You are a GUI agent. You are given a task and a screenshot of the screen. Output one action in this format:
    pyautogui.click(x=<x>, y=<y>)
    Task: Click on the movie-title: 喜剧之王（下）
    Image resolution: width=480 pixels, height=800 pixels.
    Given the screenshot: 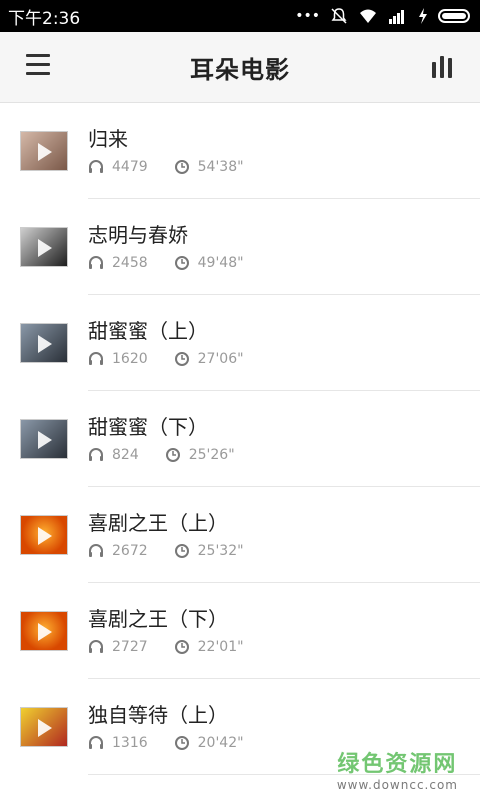 What is the action you would take?
    pyautogui.click(x=158, y=619)
    